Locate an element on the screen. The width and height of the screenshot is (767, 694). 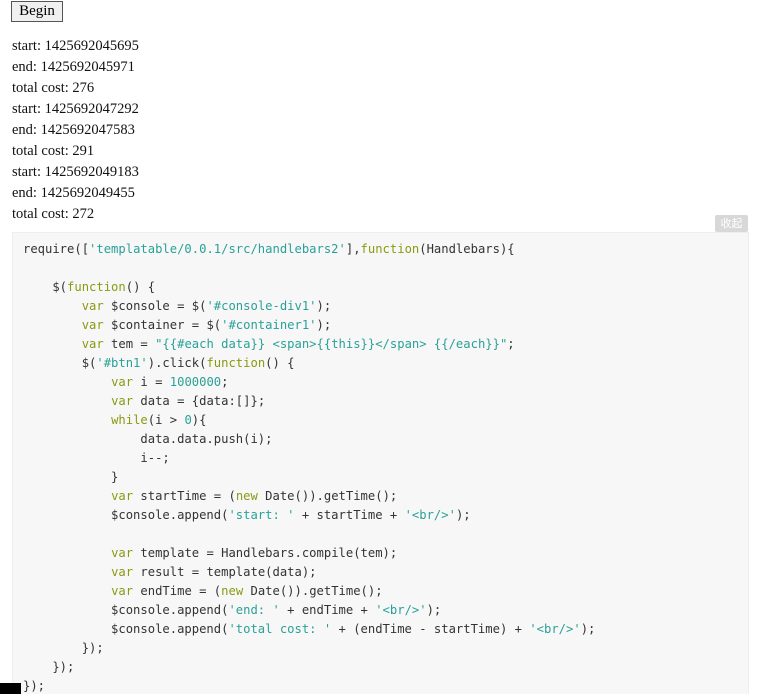
code-line: $(function() { is located at coordinates (309, 287).